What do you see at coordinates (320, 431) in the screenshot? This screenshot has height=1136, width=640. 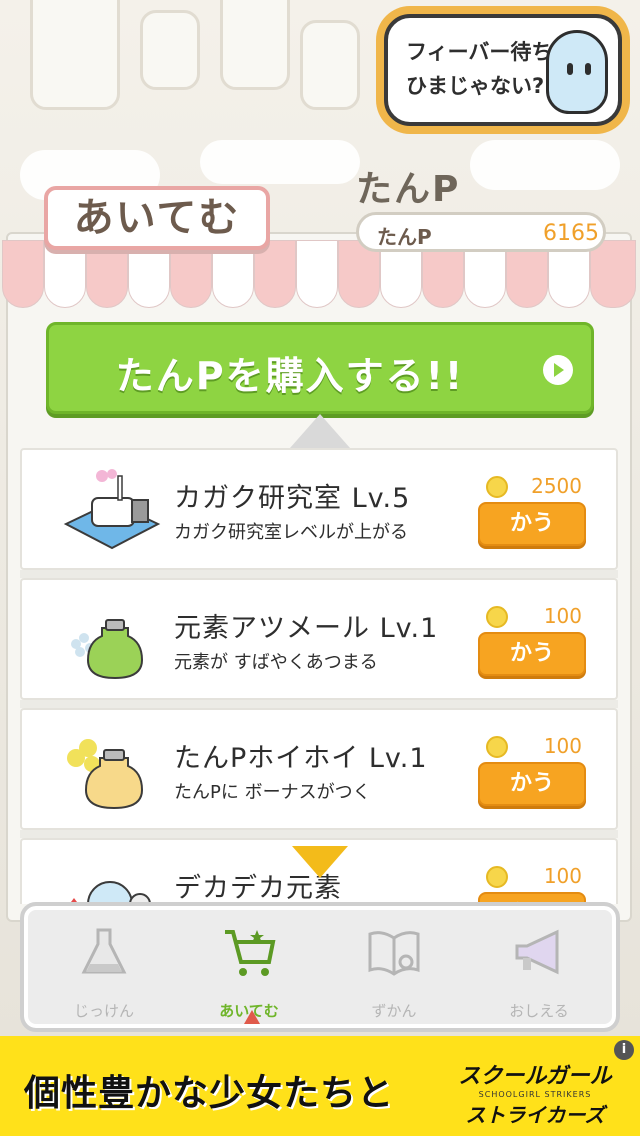 I see `scroll-up-arrow-icon` at bounding box center [320, 431].